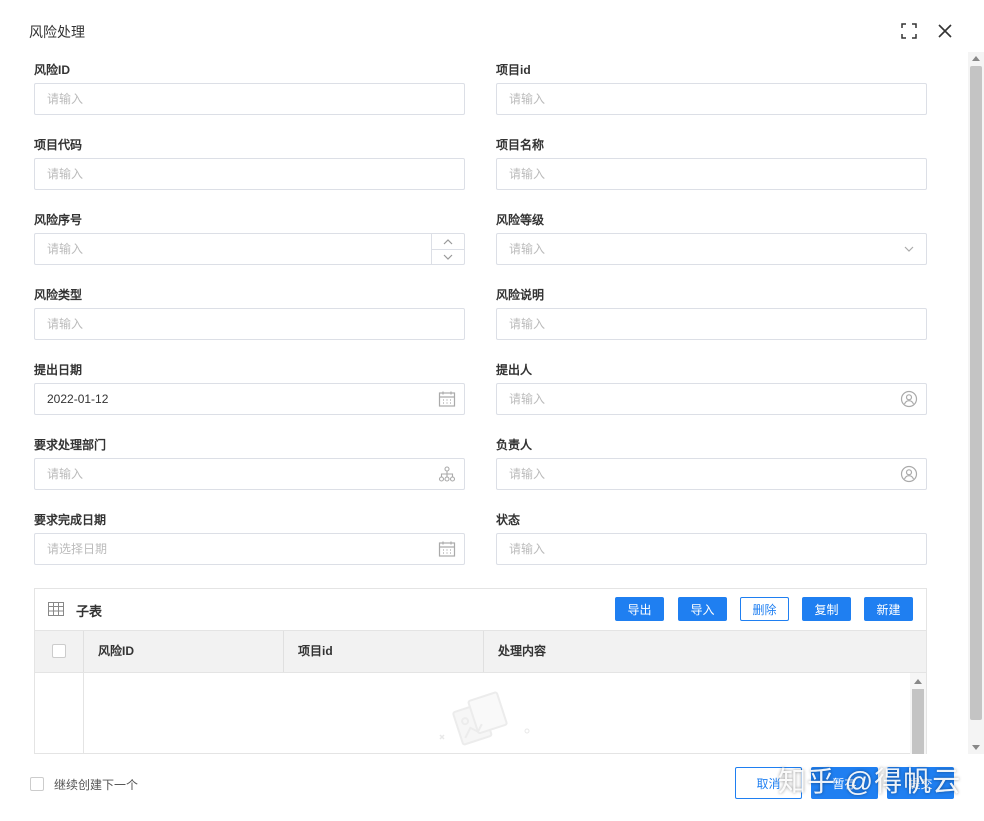 This screenshot has height=821, width=984. Describe the element at coordinates (58, 370) in the screenshot. I see `submit-date-label: 提出日期` at that location.